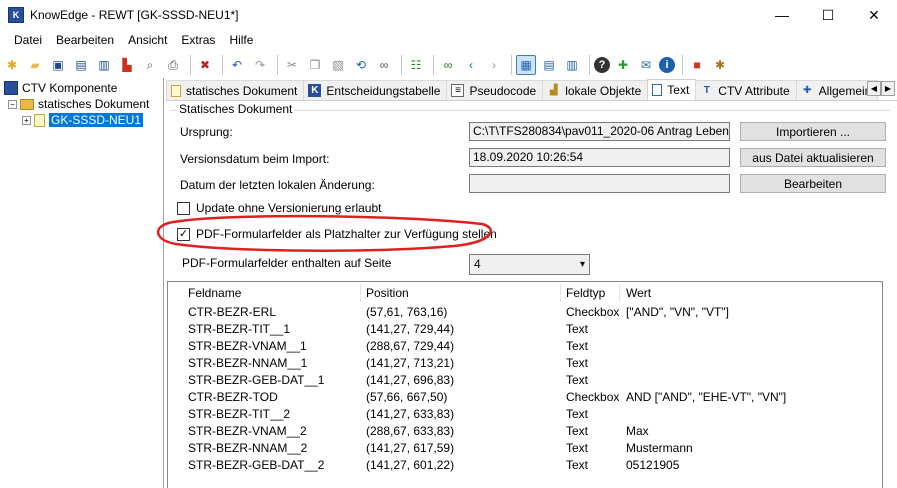 The height and width of the screenshot is (488, 897). Describe the element at coordinates (526, 65) in the screenshot. I see `layout-left-icon: ▦` at that location.